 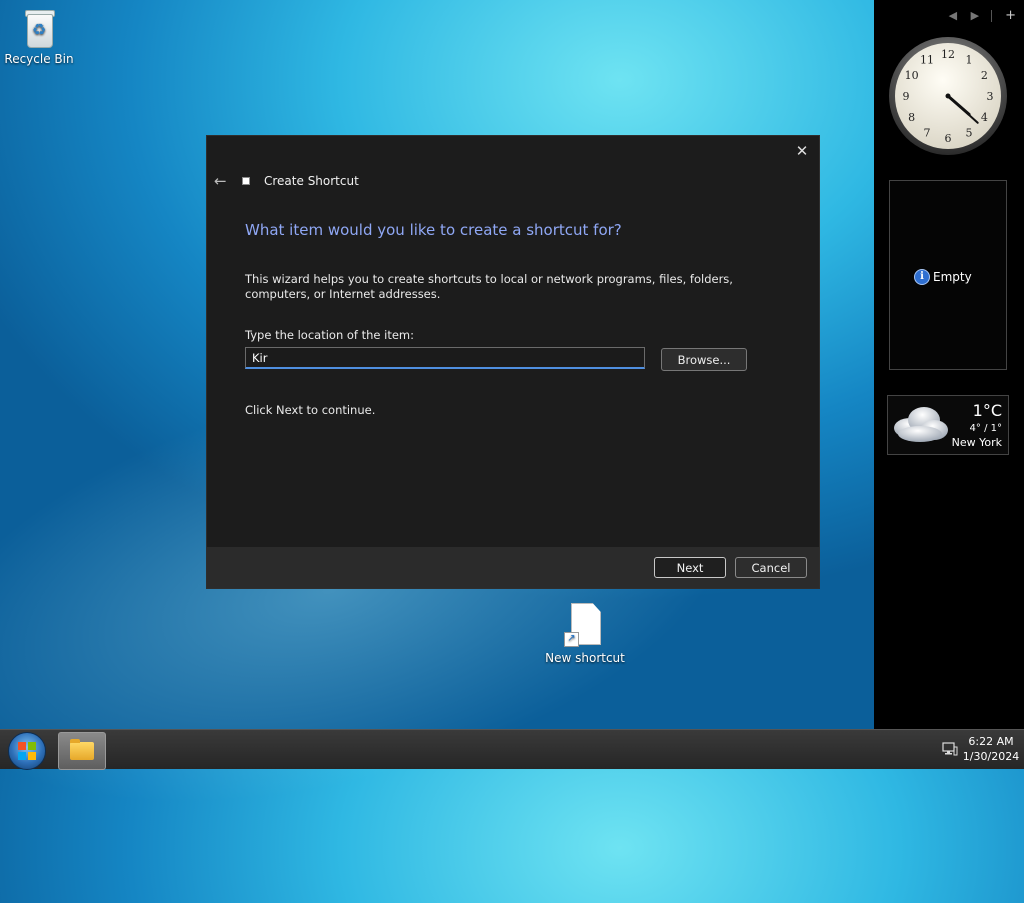 I want to click on analog-clock-gadget: 1234567891011 12, so click(x=948, y=96).